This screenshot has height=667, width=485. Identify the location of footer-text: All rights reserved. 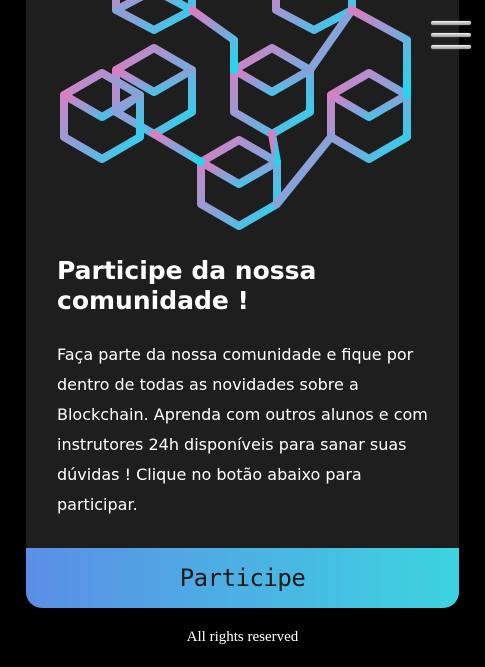
(242, 637).